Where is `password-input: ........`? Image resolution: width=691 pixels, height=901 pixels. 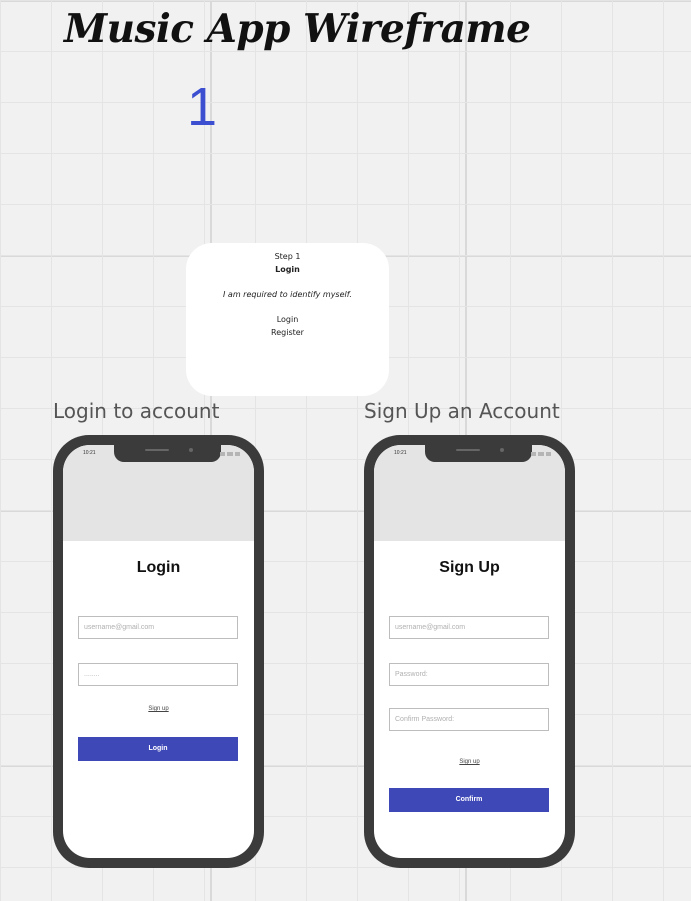 password-input: ........ is located at coordinates (158, 674).